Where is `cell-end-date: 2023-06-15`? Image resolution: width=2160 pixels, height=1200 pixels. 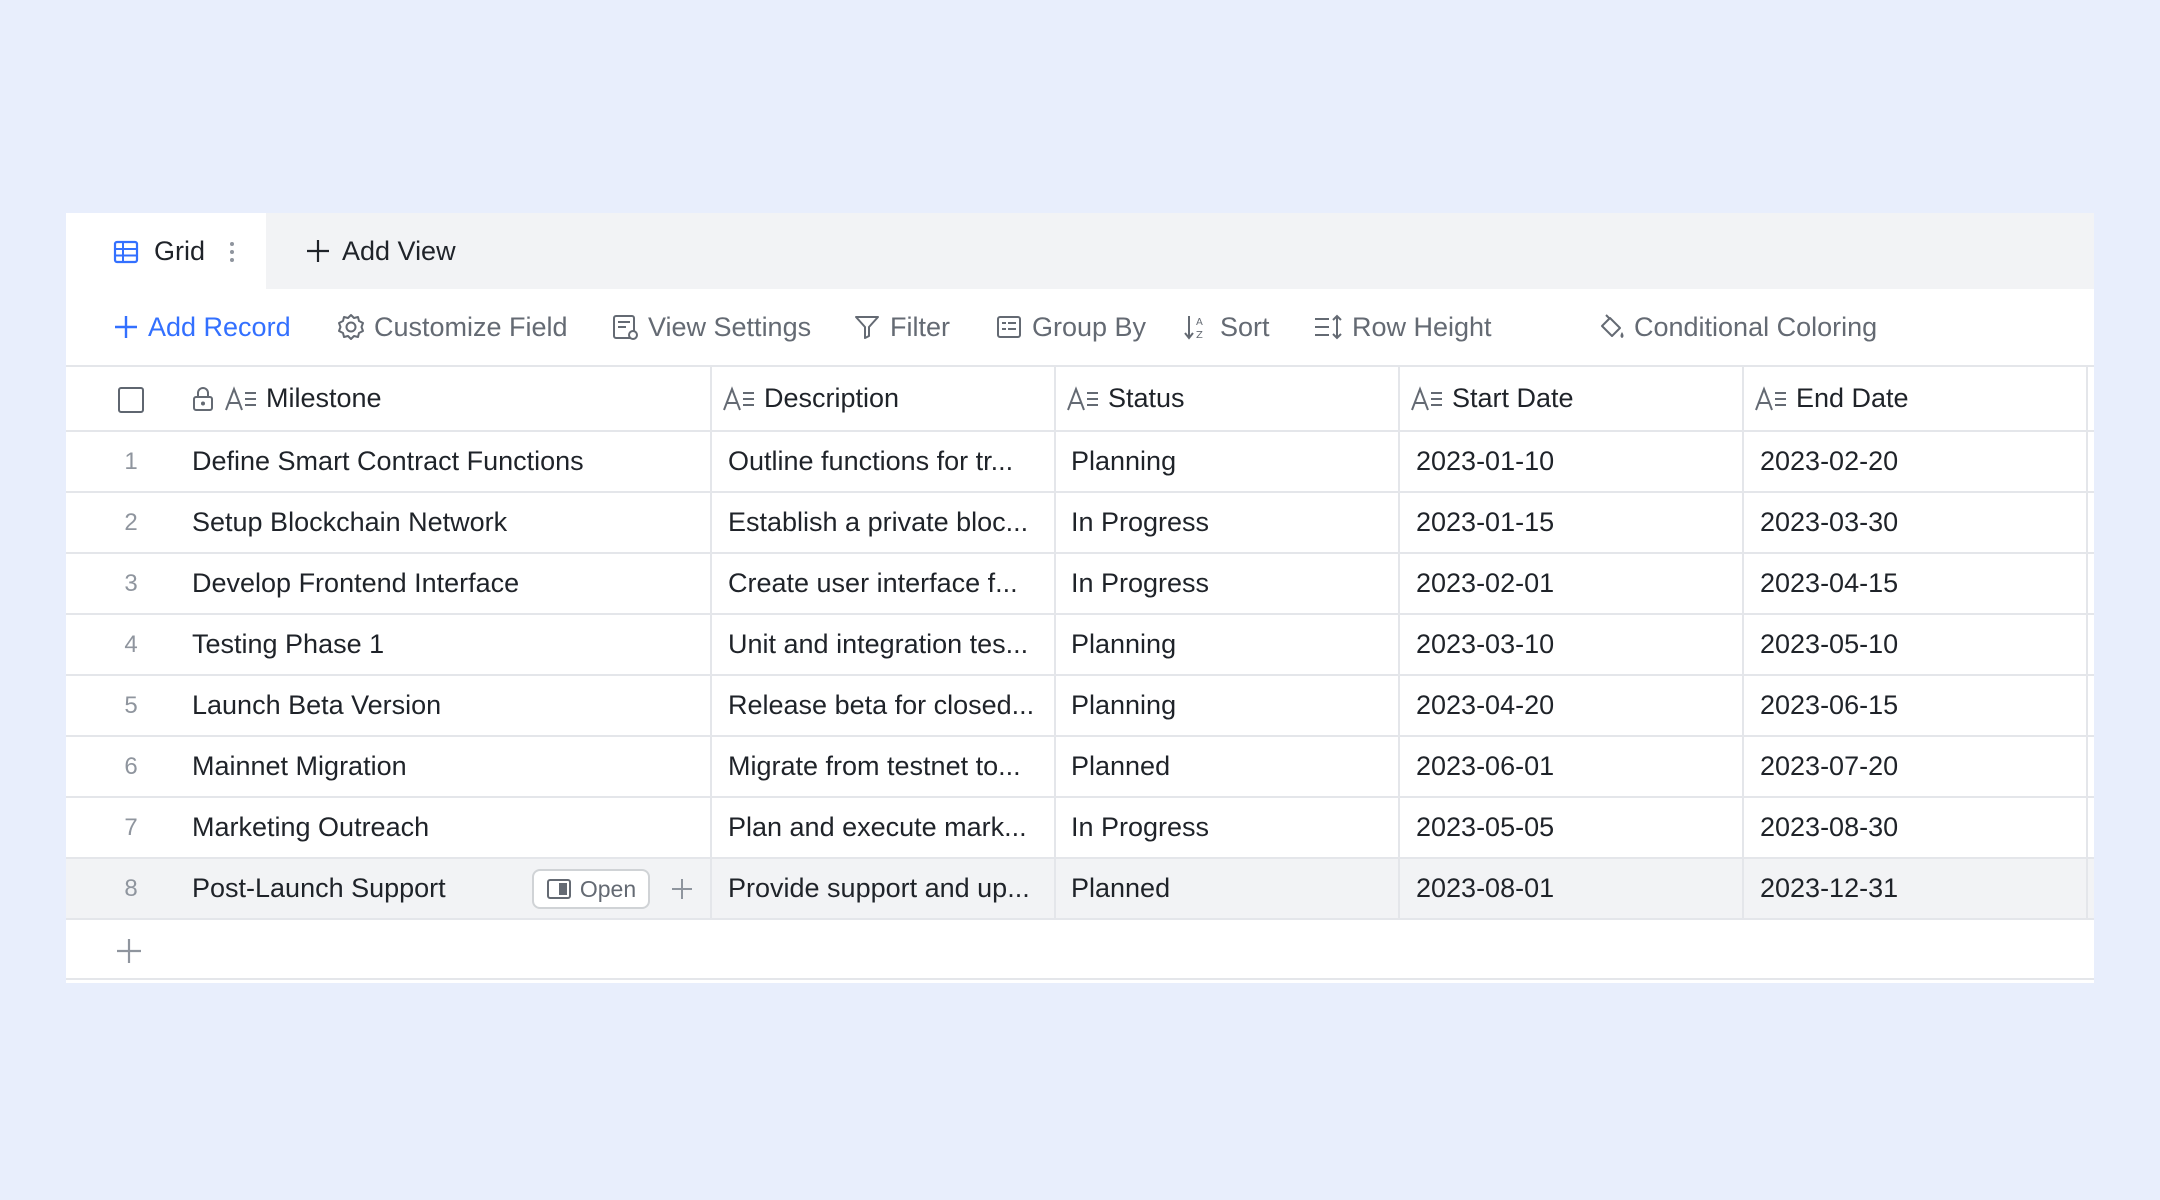 cell-end-date: 2023-06-15 is located at coordinates (1920, 705).